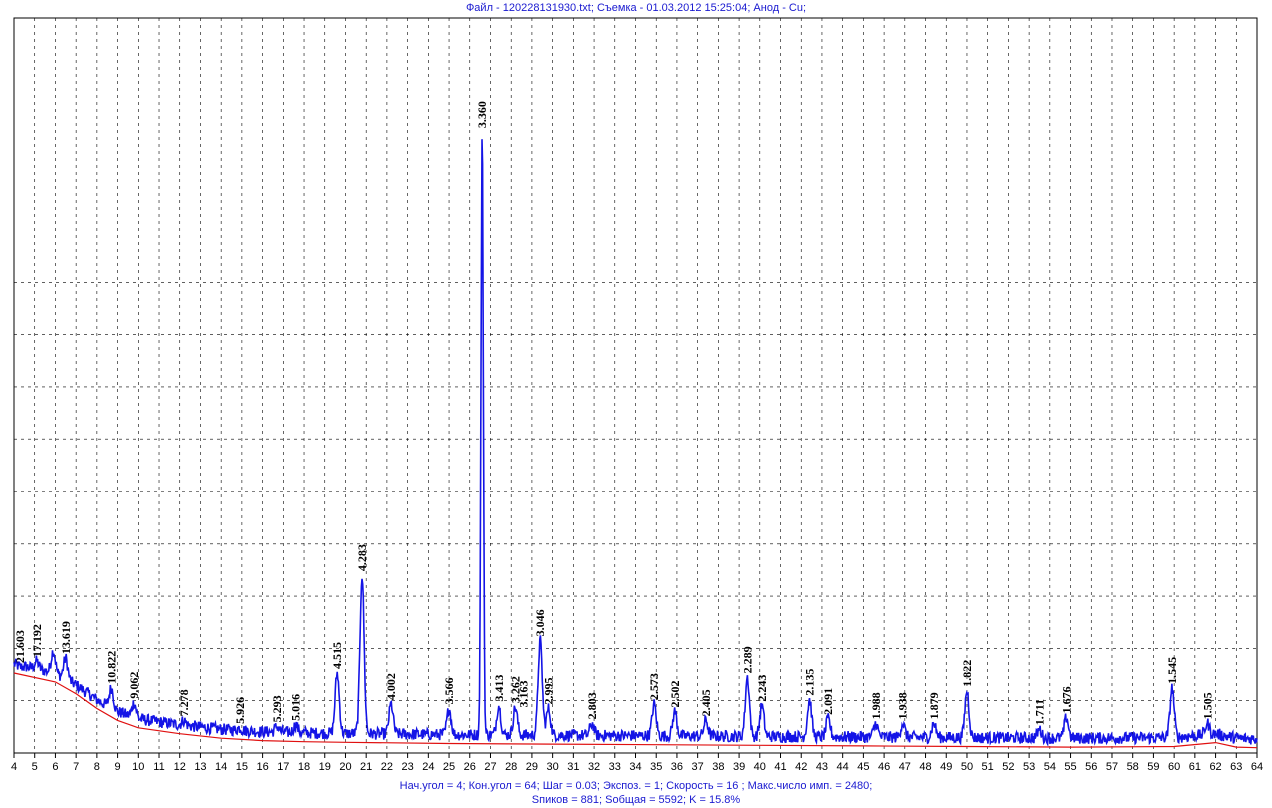  Describe the element at coordinates (490, 767) in the screenshot. I see `x-tick-label: 27` at that location.